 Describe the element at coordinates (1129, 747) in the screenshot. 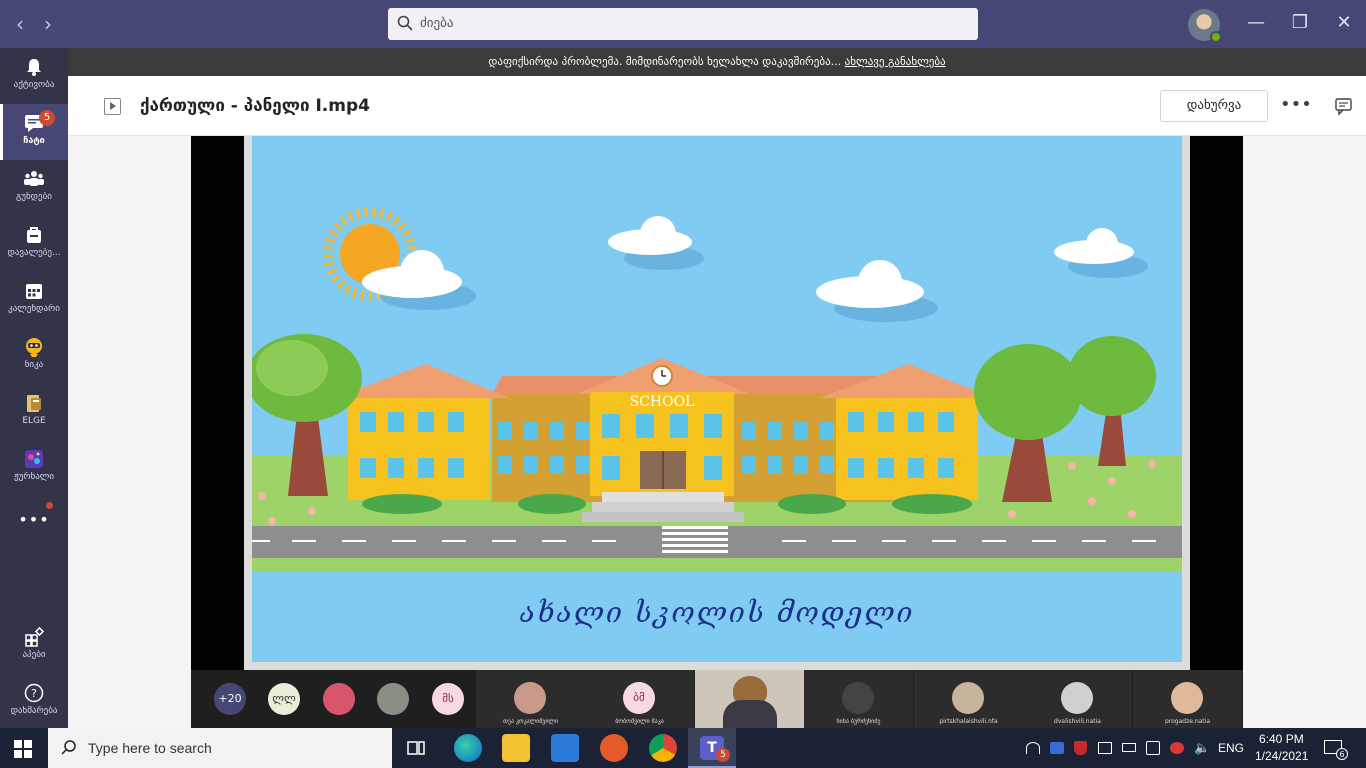

I see `battery-icon` at that location.